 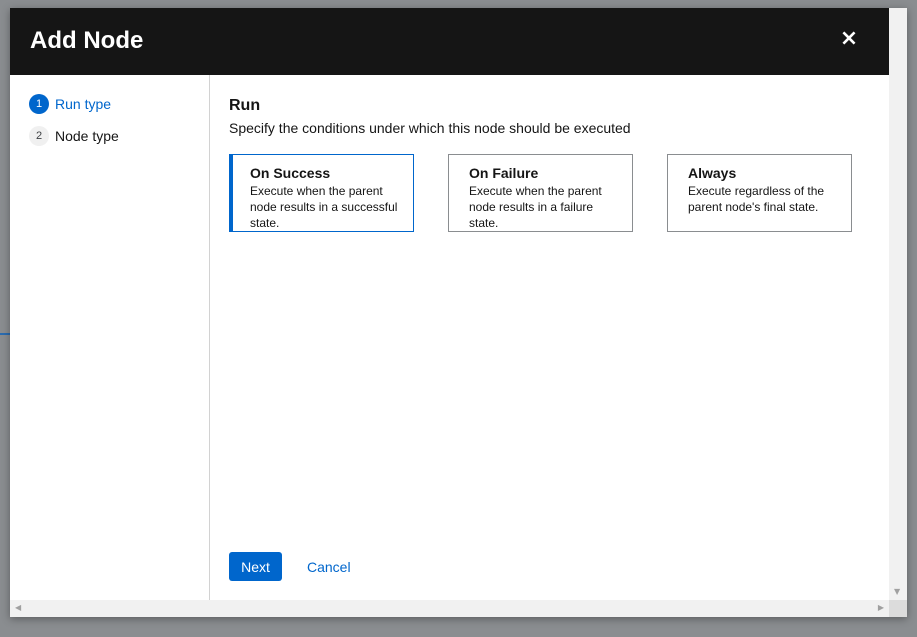 I want to click on close-button: ×, so click(x=849, y=39).